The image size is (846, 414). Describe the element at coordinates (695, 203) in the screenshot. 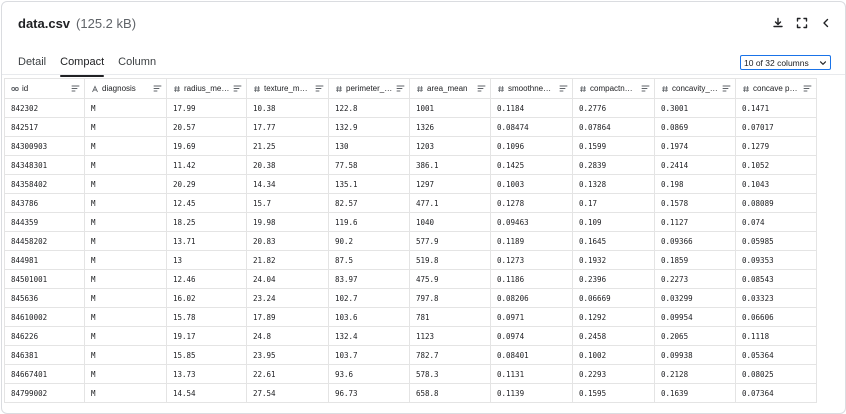

I see `table-cell: 0.1578` at that location.